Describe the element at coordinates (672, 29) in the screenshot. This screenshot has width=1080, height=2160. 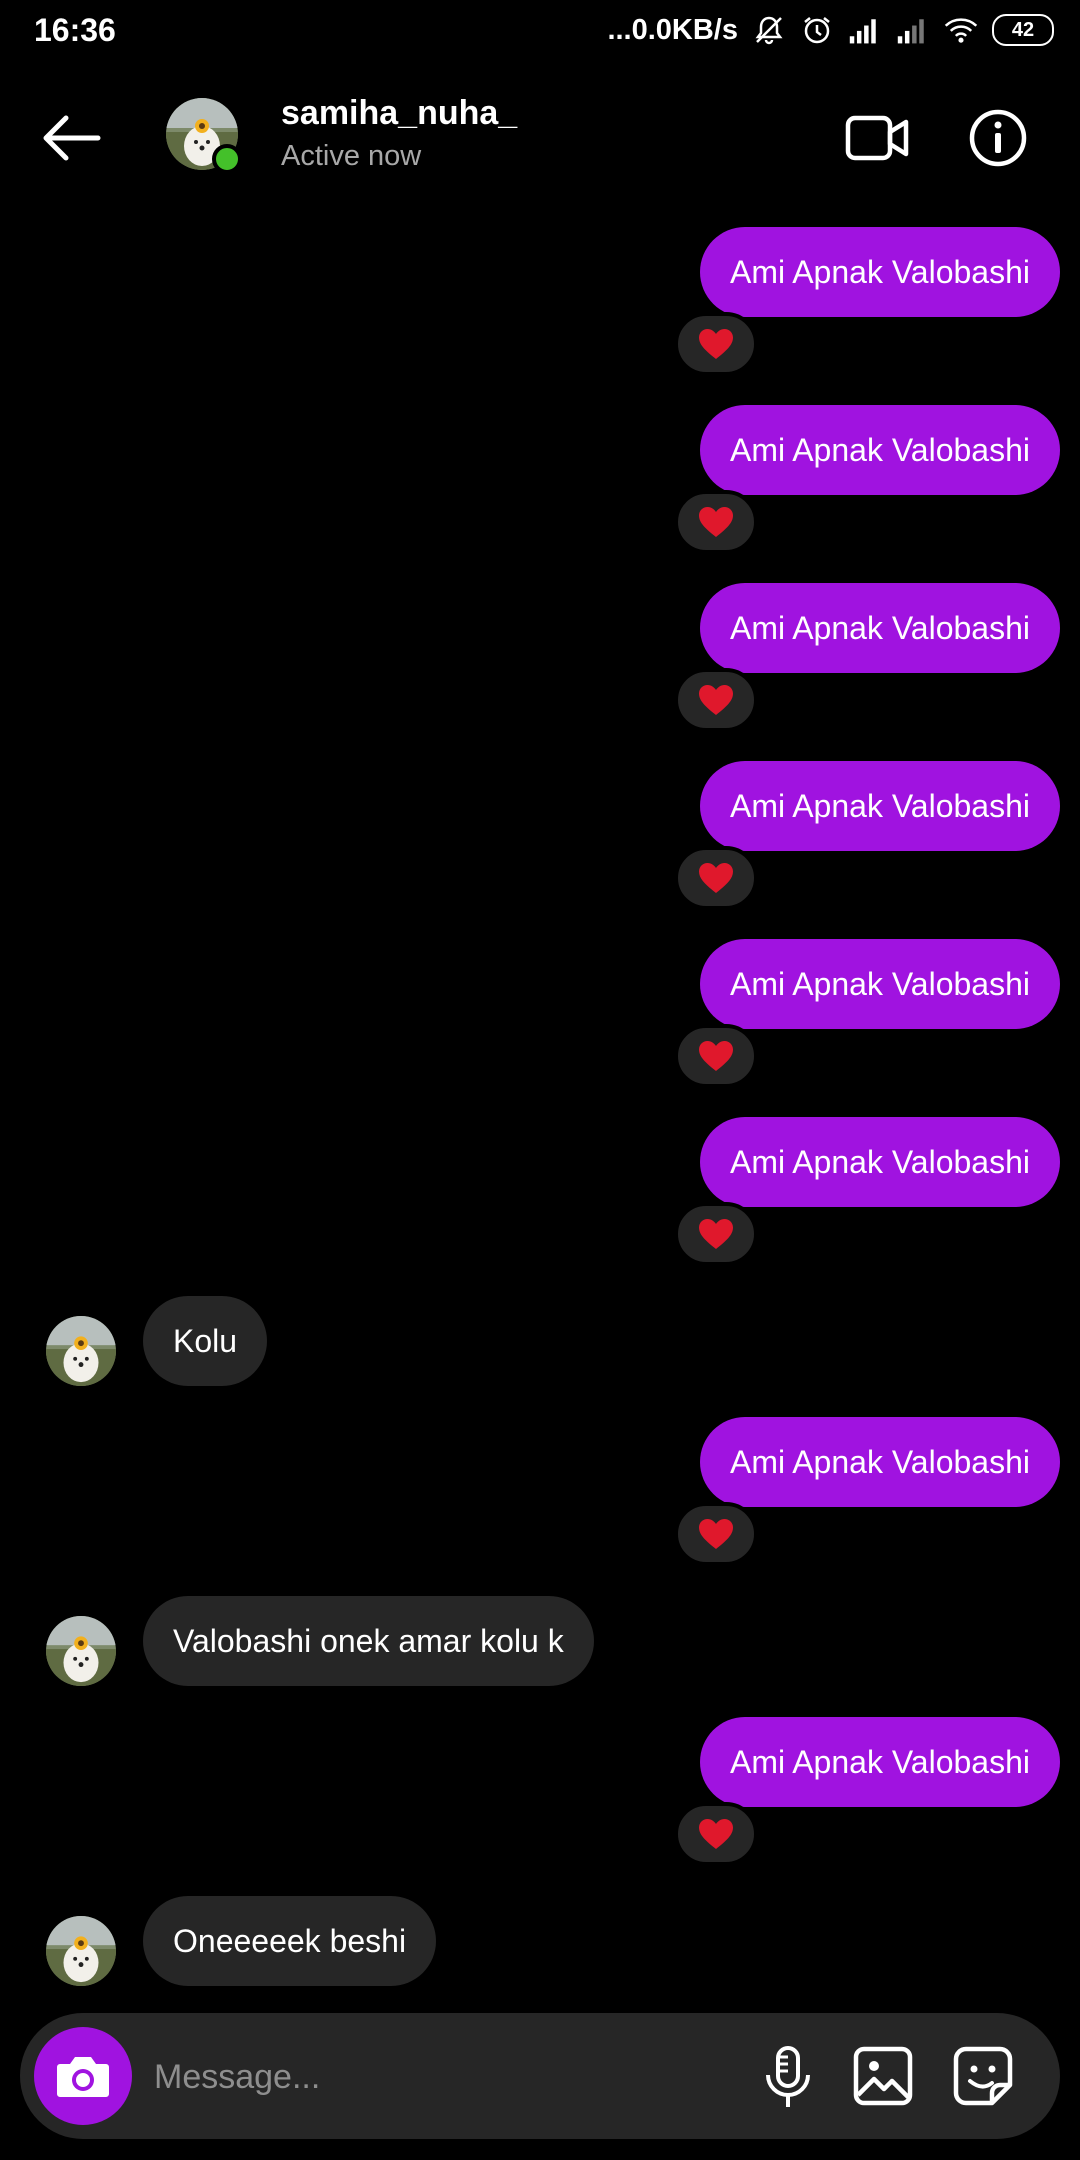
I see `network-speed: ...0.0KB/s` at that location.